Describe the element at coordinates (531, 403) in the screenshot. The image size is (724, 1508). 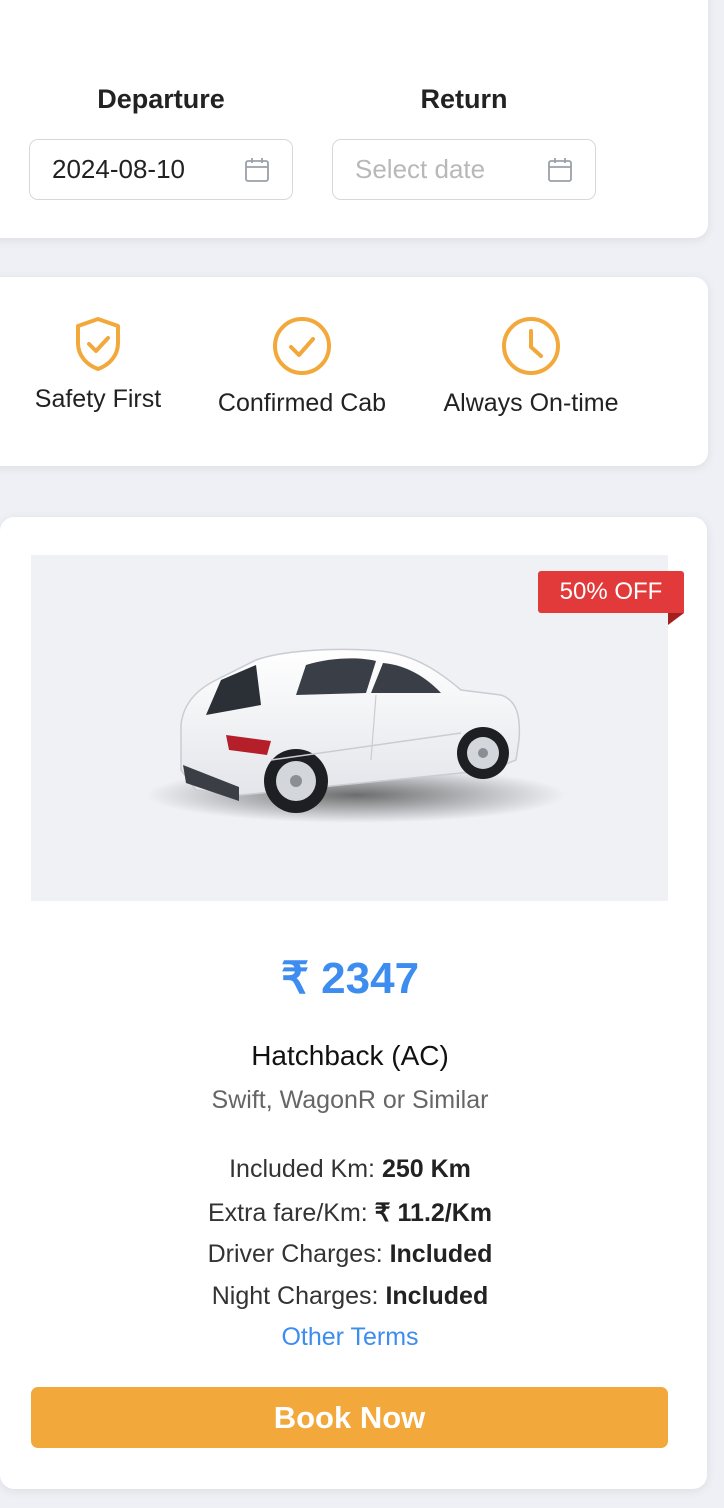
I see `feature-label: Always On-time` at that location.